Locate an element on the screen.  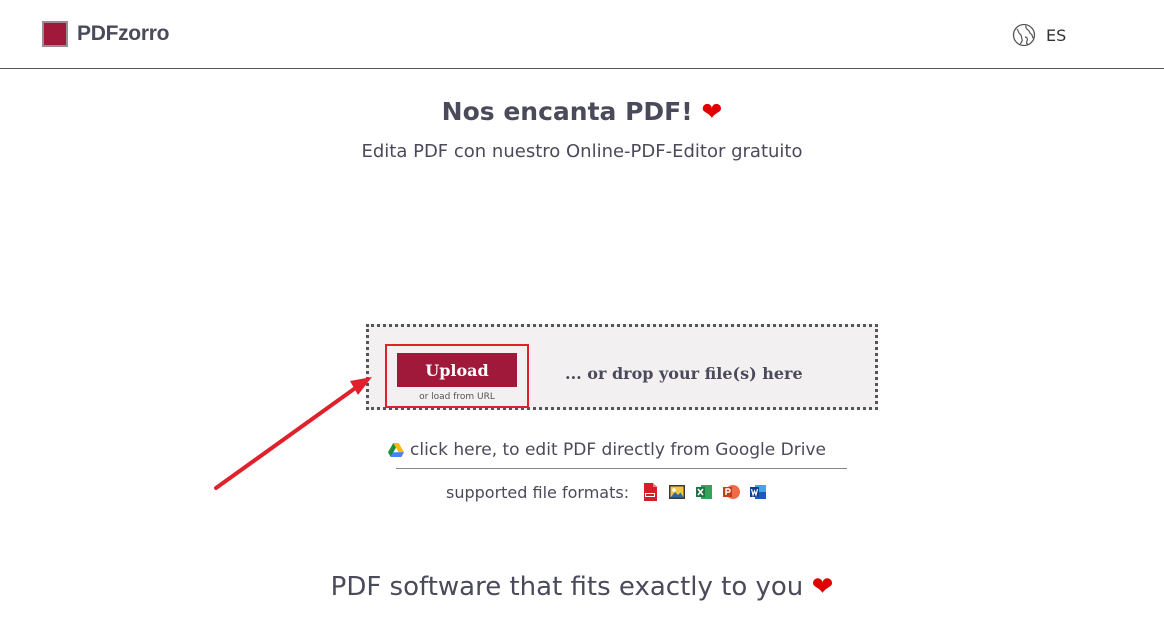
page-title-text: Nos encanta PDF! is located at coordinates (567, 111).